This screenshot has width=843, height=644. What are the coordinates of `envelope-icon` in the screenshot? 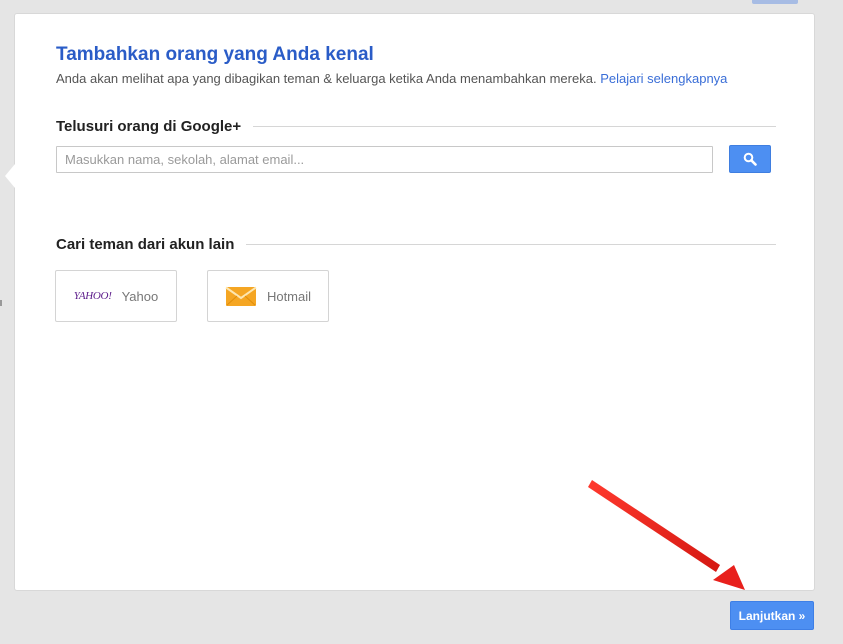 It's located at (241, 296).